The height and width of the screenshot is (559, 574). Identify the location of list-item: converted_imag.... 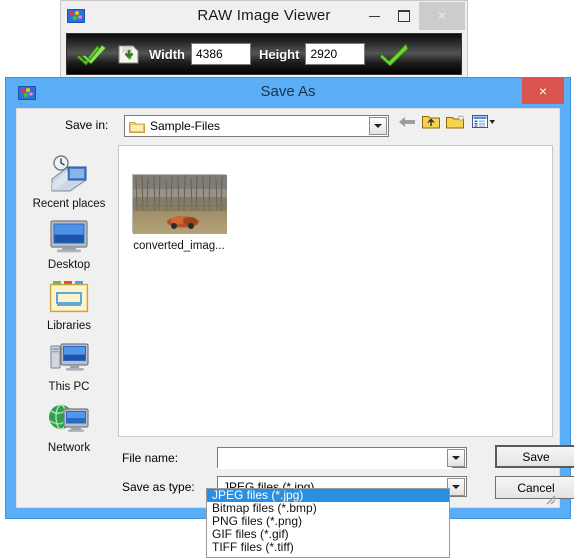
(179, 213).